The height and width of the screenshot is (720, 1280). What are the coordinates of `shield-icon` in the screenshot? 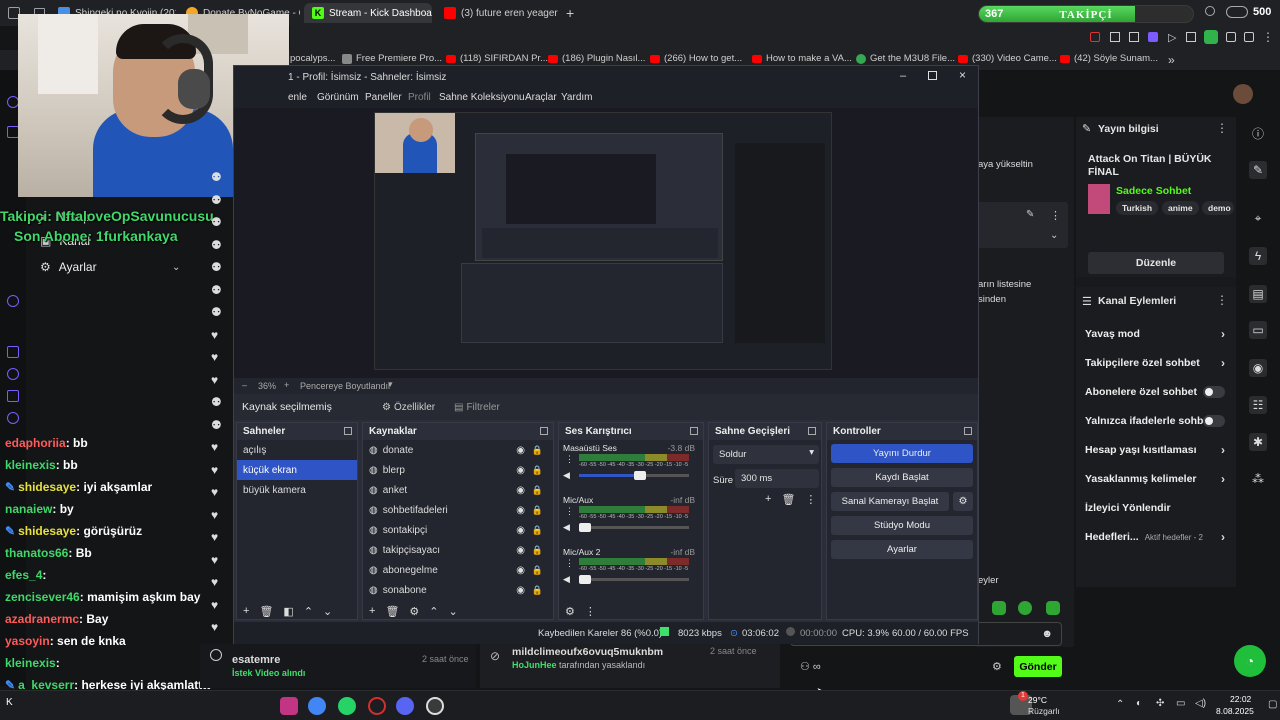 It's located at (1153, 37).